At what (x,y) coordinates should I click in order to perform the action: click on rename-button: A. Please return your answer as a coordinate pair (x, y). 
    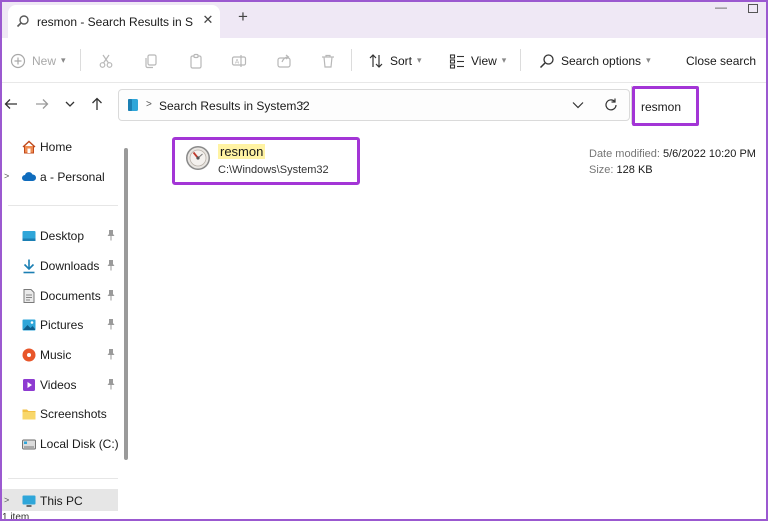
    Looking at the image, I should click on (239, 60).